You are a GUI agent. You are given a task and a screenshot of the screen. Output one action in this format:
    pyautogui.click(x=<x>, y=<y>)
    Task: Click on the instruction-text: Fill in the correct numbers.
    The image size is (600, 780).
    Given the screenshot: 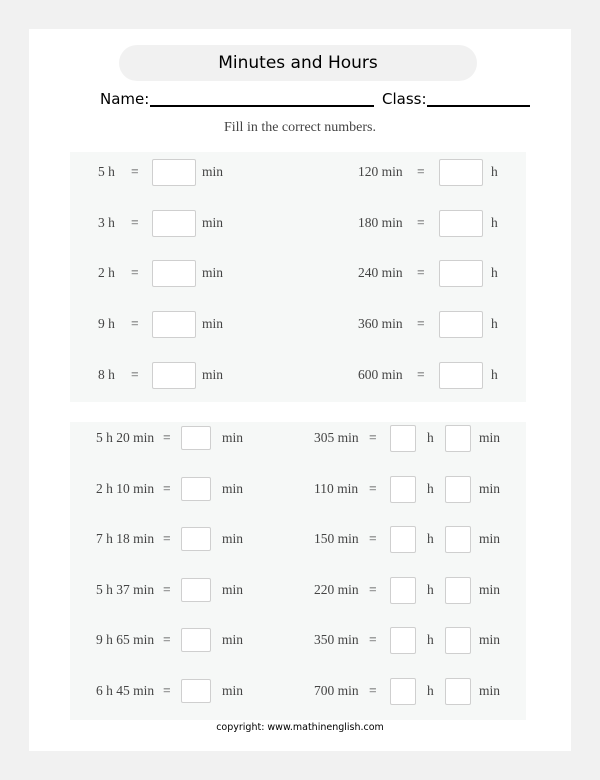 What is the action you would take?
    pyautogui.click(x=300, y=127)
    